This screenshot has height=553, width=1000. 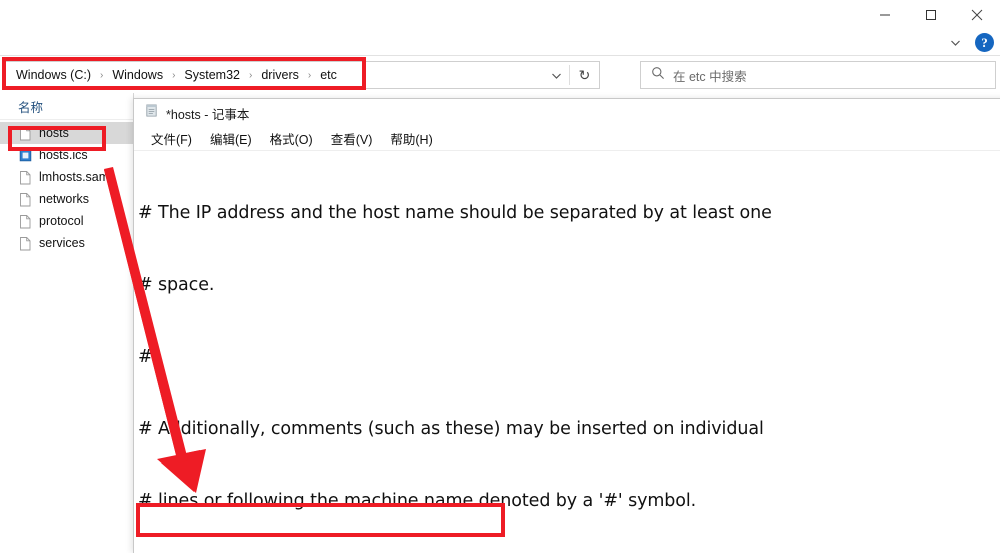 What do you see at coordinates (584, 75) in the screenshot?
I see `refresh-icon: ↻` at bounding box center [584, 75].